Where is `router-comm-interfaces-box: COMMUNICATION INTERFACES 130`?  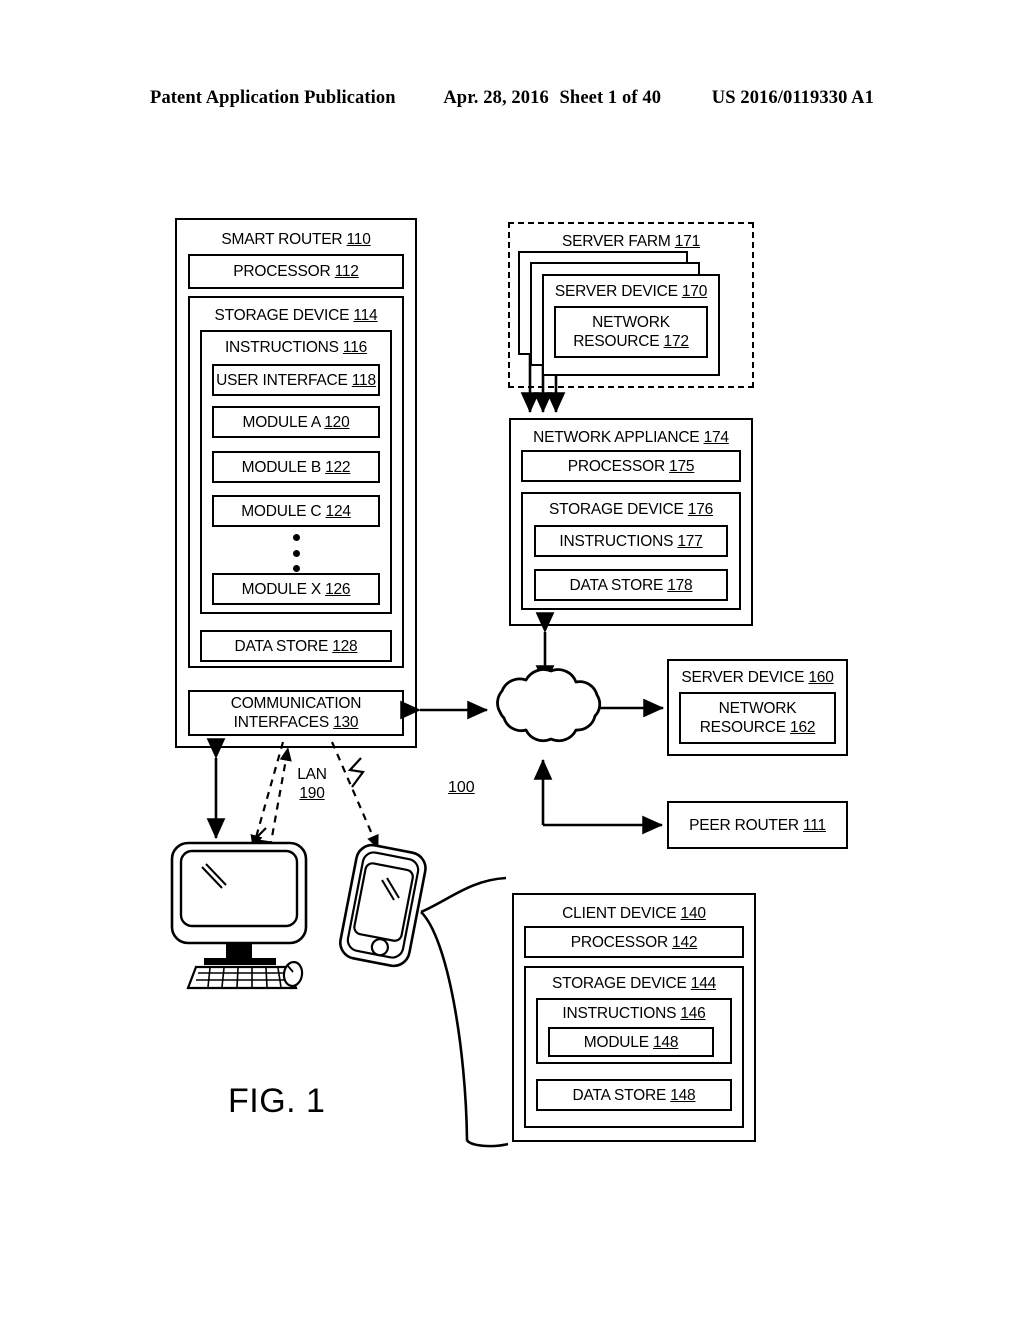 router-comm-interfaces-box: COMMUNICATION INTERFACES 130 is located at coordinates (296, 713).